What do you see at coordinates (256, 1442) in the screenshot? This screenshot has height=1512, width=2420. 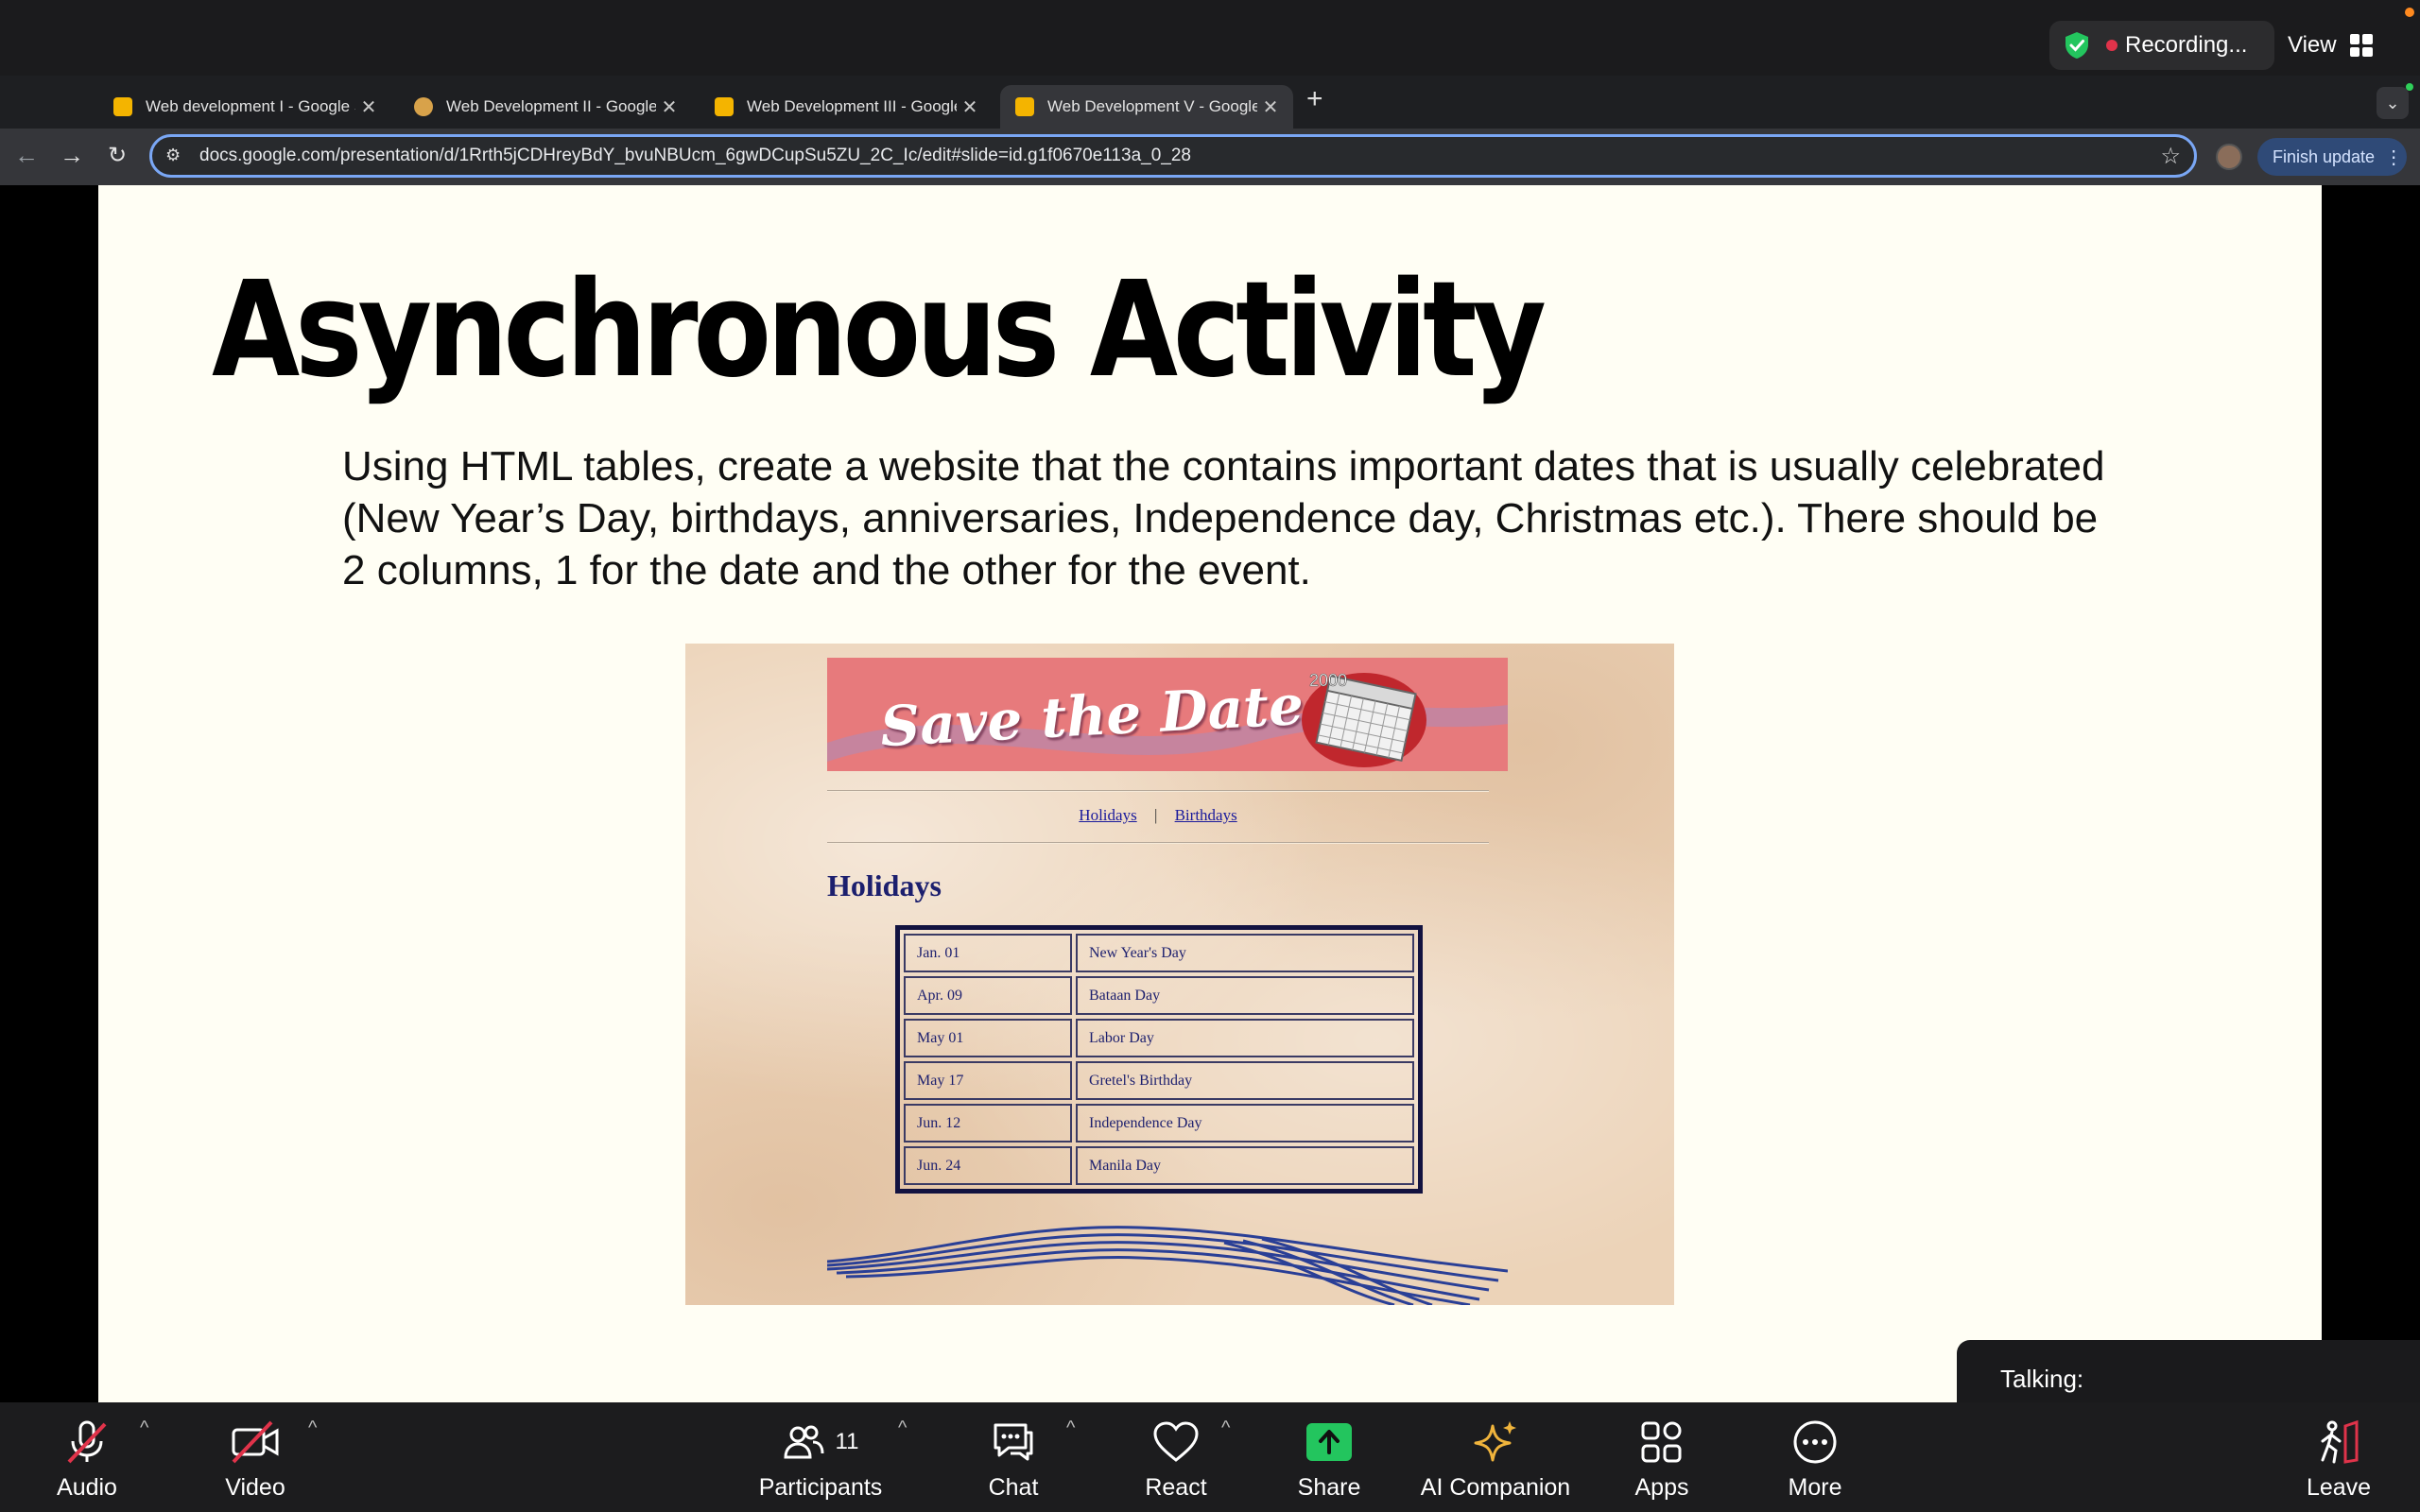 I see `camera-off-icon` at bounding box center [256, 1442].